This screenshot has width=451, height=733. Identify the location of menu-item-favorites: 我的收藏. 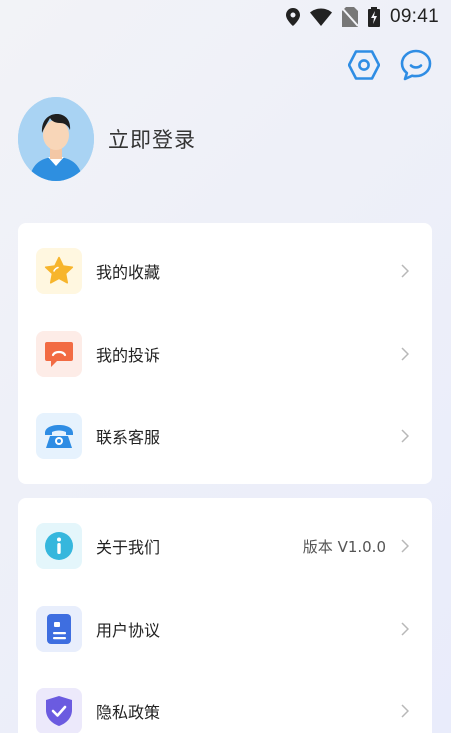
(225, 271).